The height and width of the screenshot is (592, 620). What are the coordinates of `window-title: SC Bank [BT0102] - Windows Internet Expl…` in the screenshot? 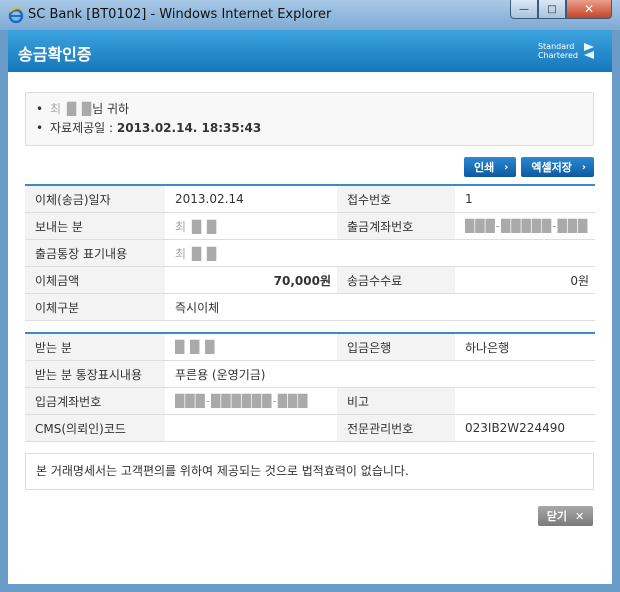 It's located at (180, 14).